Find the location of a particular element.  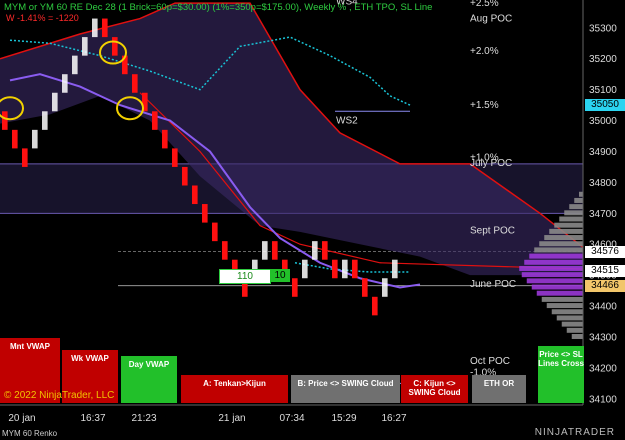

brick-count-left: 110 is located at coordinates (245, 276).